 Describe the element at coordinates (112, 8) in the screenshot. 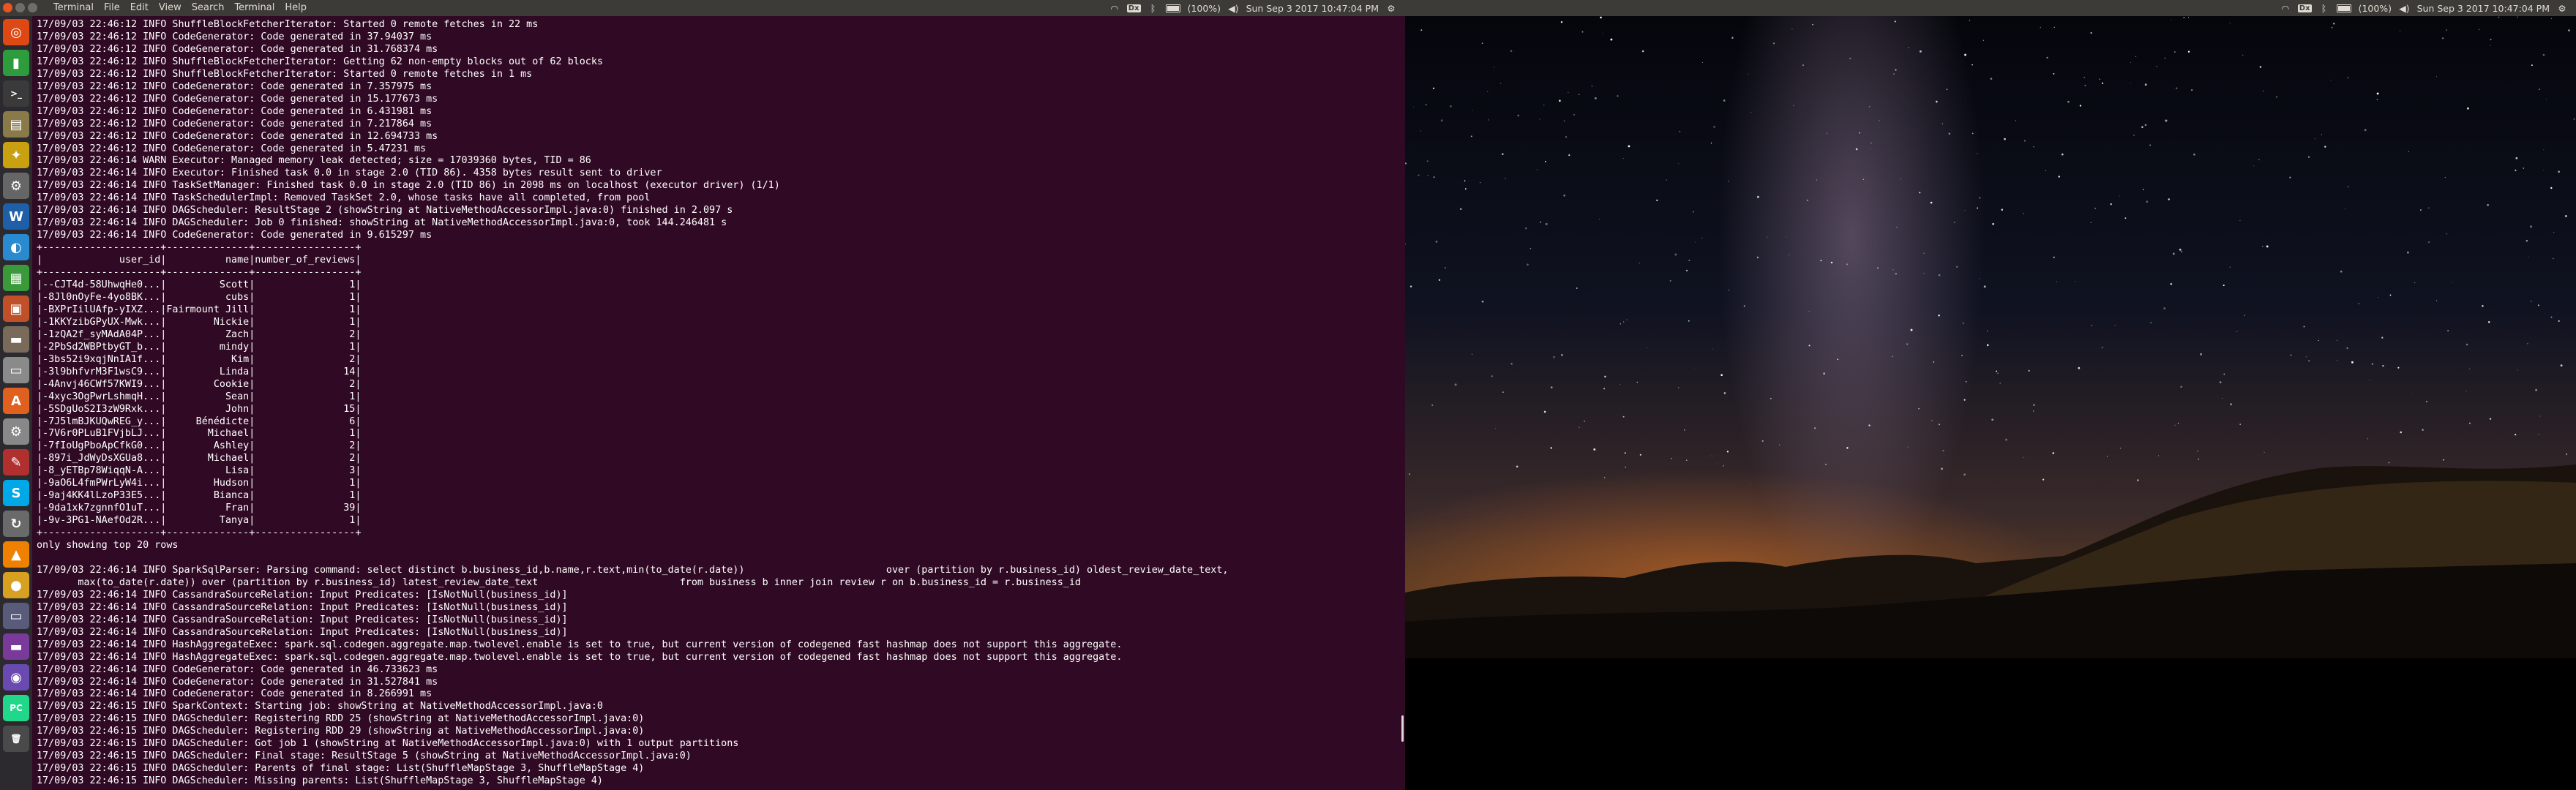

I see `menu-file: File` at that location.